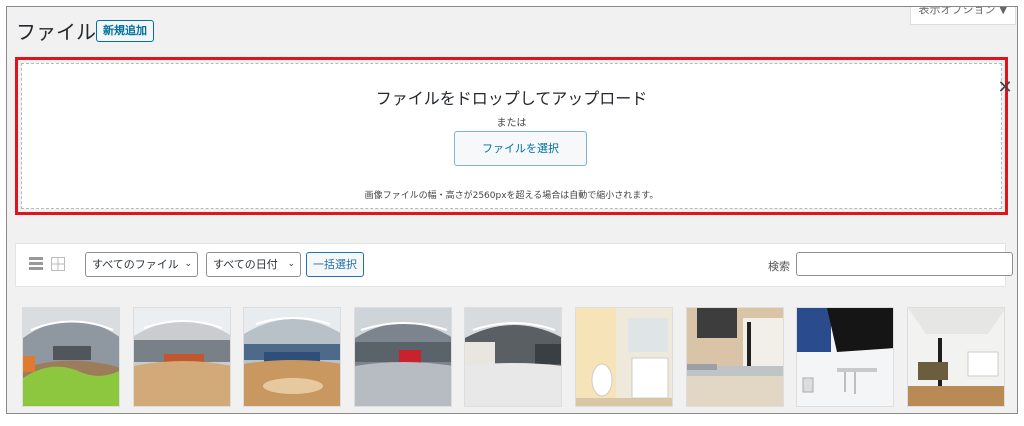 The image size is (1024, 426). I want to click on search-label: 検索, so click(779, 266).